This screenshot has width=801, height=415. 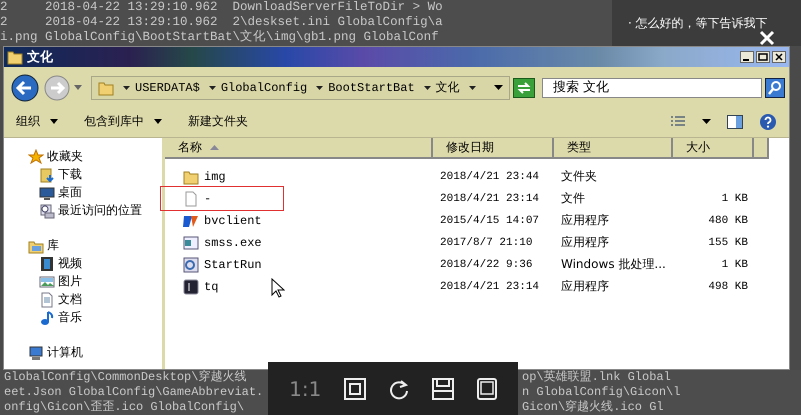 What do you see at coordinates (83, 263) in the screenshot?
I see `sidebar-item: 视频` at bounding box center [83, 263].